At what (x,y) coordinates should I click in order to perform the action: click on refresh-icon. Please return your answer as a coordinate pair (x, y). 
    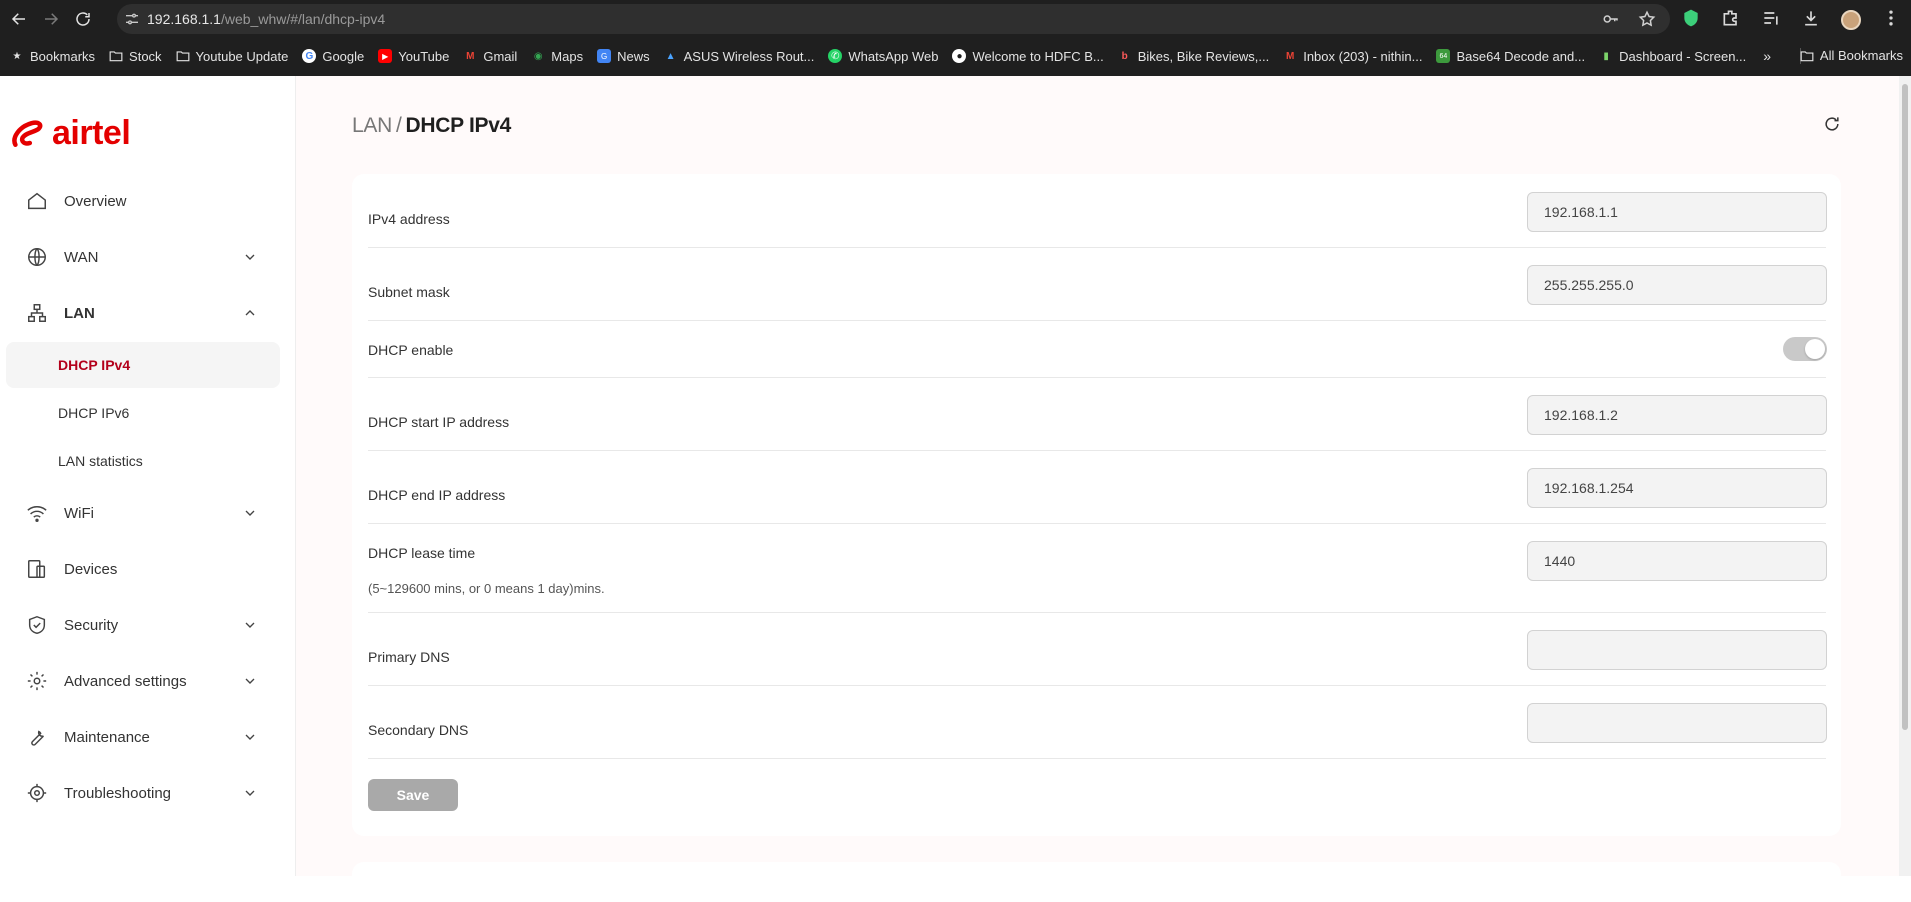
    Looking at the image, I should click on (1833, 125).